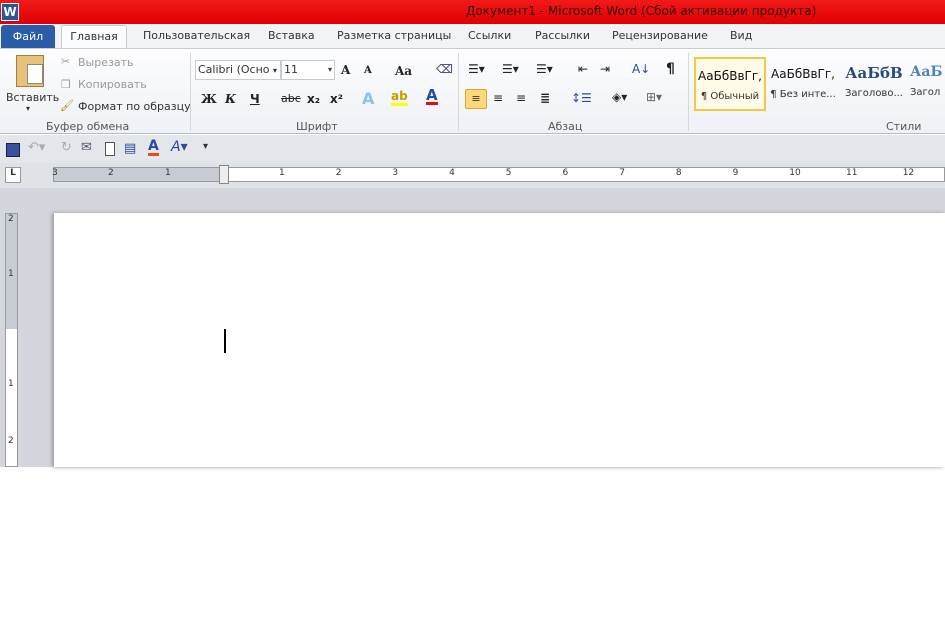  What do you see at coordinates (444, 69) in the screenshot?
I see `clear-formatting-icon: ⌫` at bounding box center [444, 69].